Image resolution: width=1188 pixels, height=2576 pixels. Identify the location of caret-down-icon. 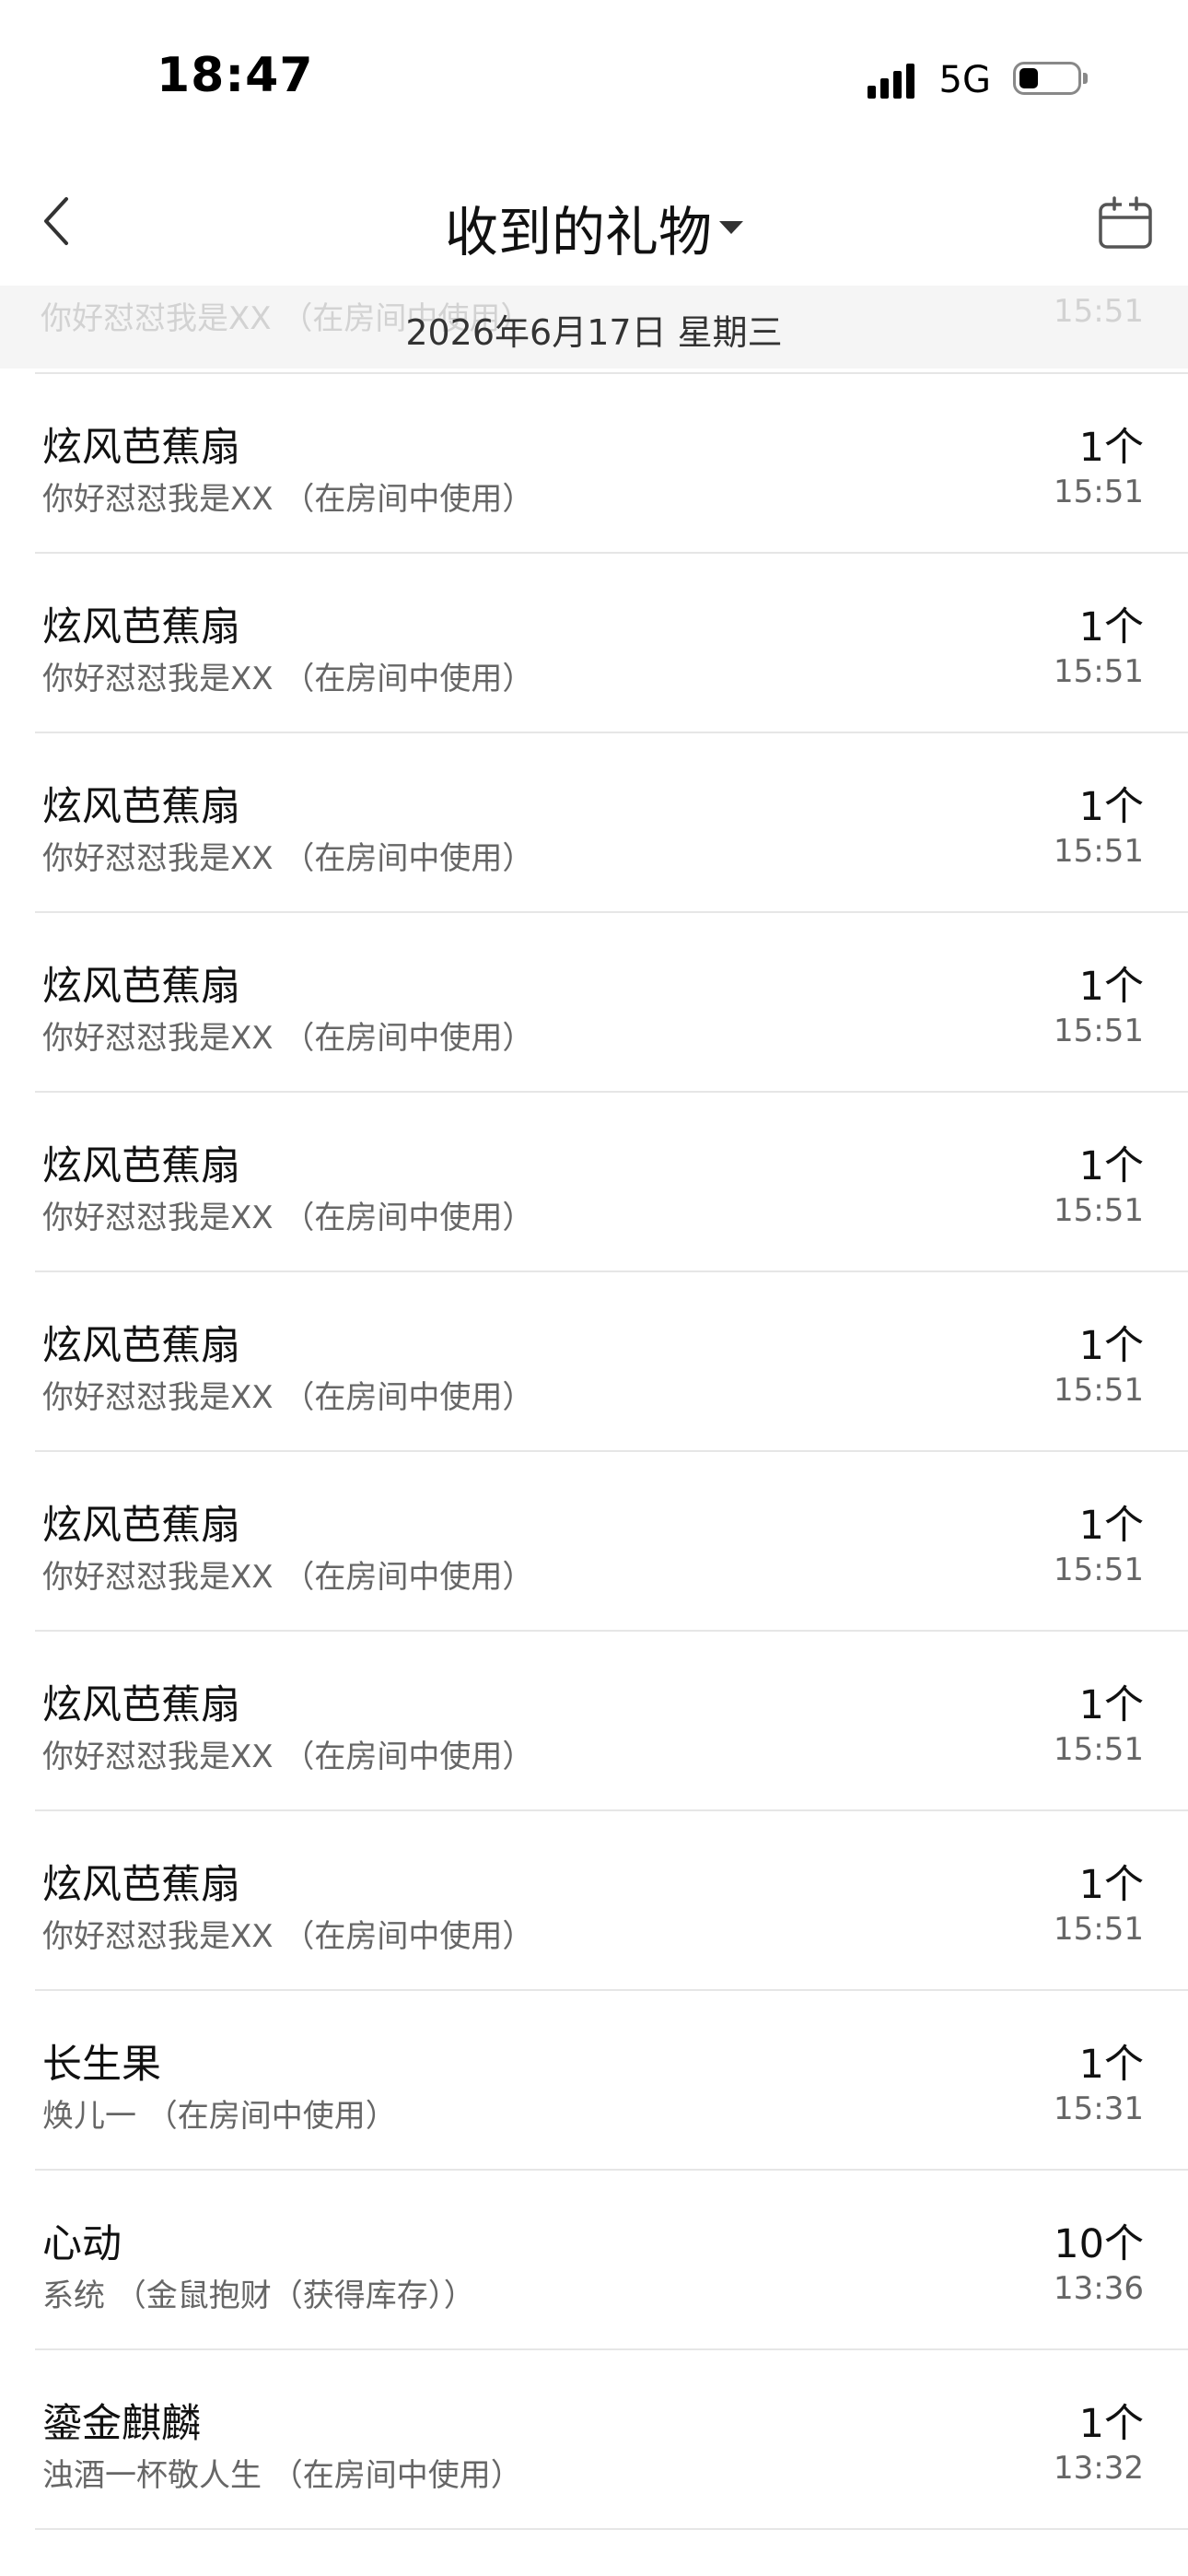
(731, 227).